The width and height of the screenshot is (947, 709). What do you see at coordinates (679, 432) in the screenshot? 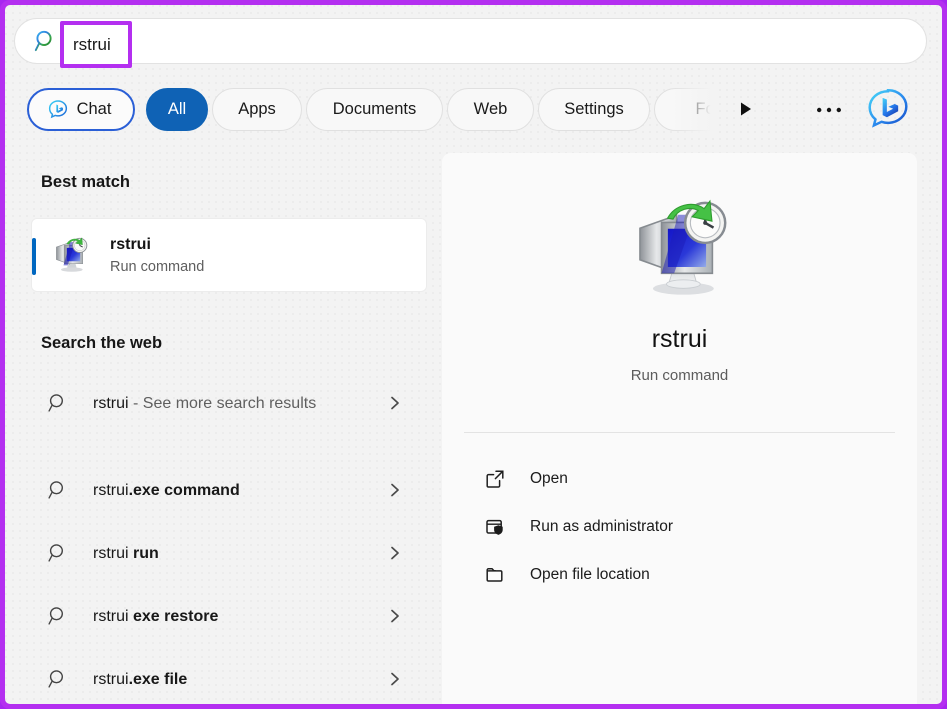
I see `preview-divider` at bounding box center [679, 432].